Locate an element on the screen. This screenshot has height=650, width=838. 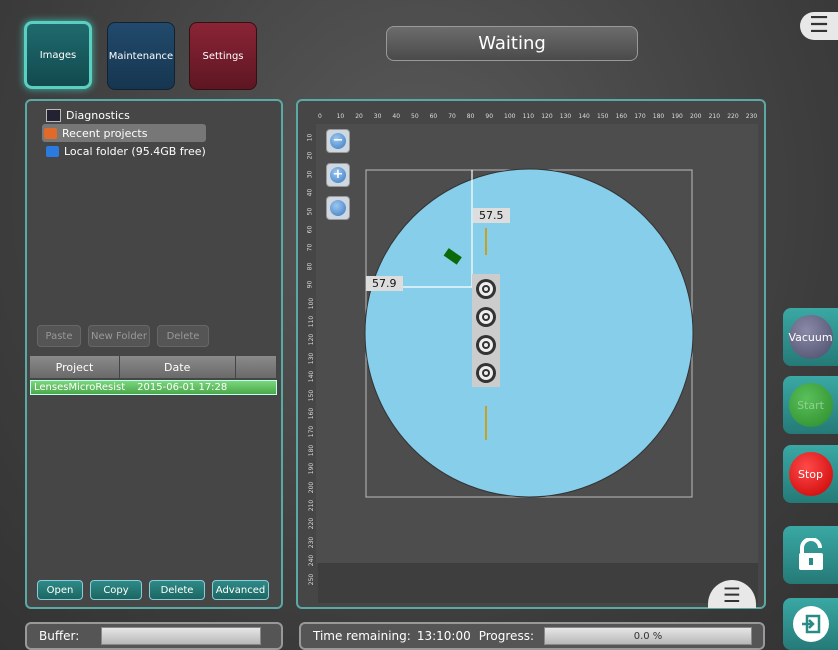
ruler-y-tick: 210 is located at coordinates (312, 505).